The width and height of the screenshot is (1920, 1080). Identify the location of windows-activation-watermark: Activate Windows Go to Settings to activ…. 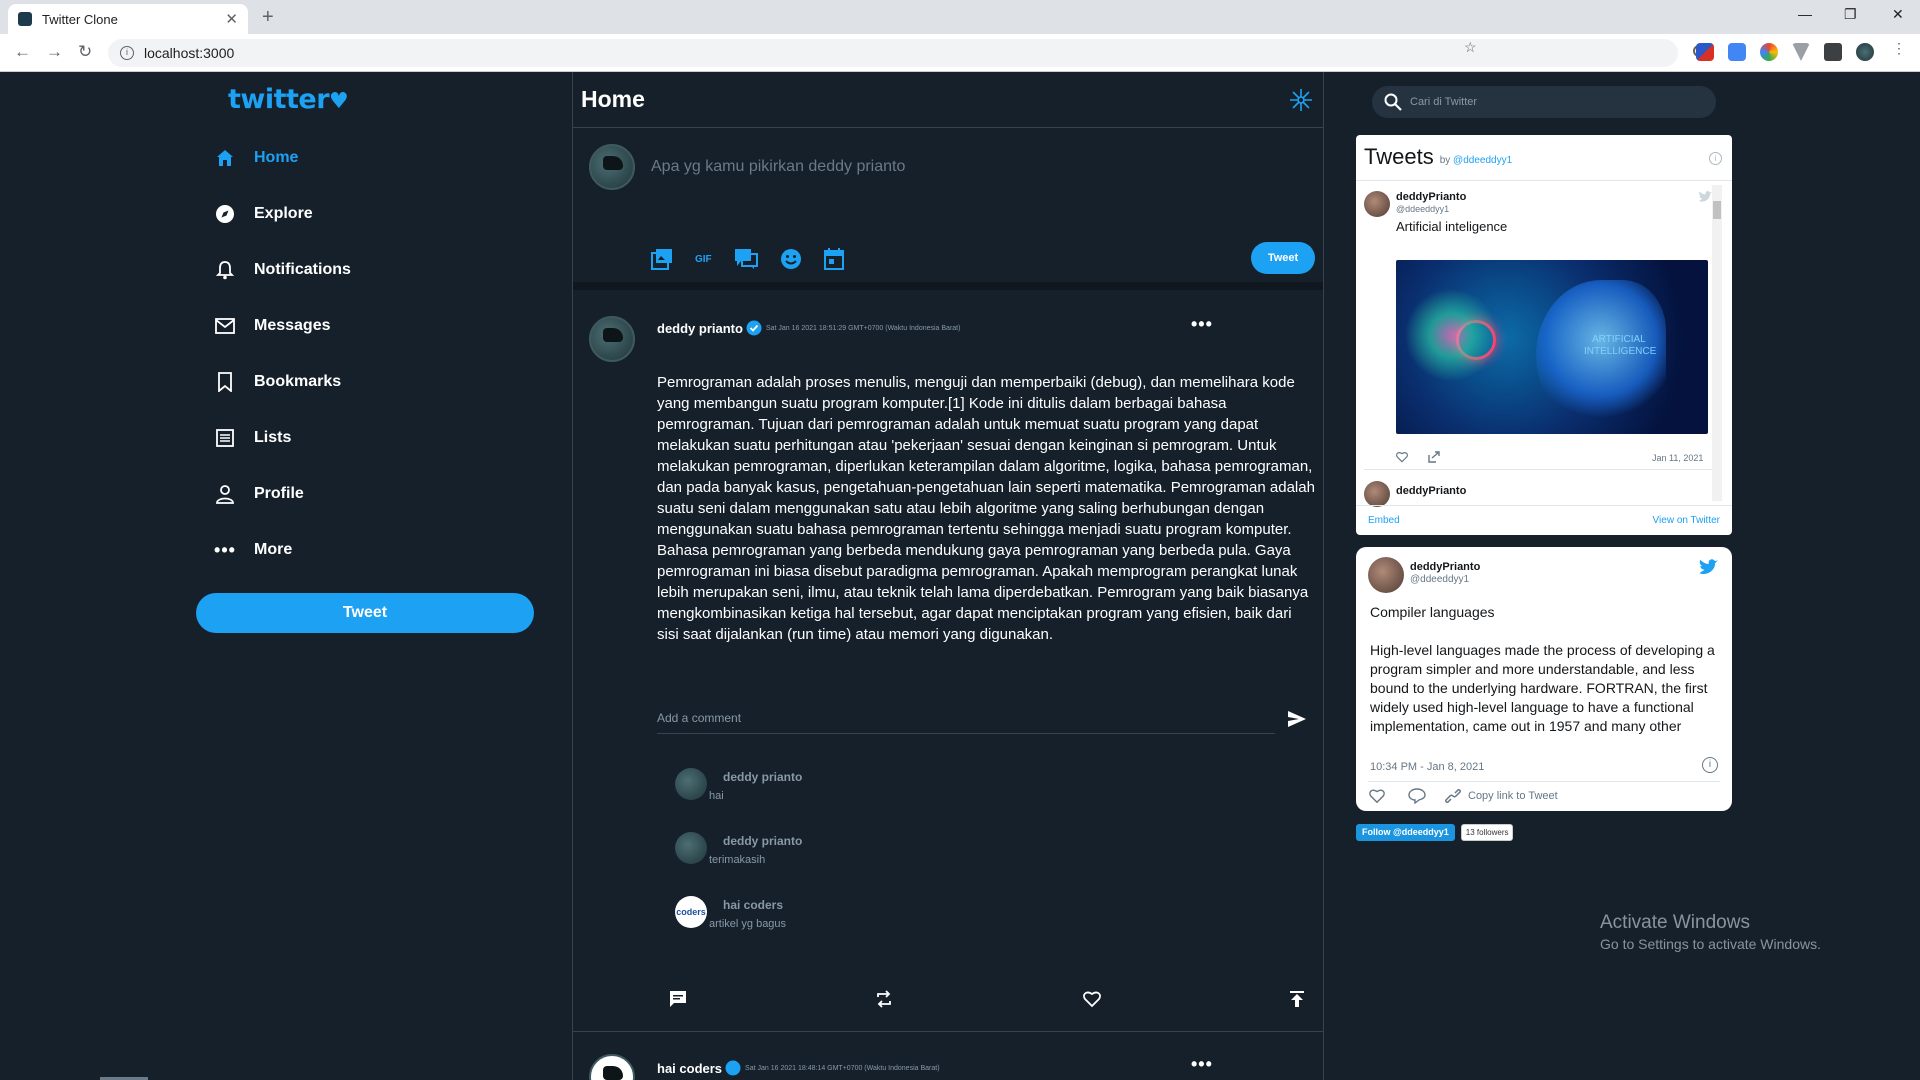
(1710, 932).